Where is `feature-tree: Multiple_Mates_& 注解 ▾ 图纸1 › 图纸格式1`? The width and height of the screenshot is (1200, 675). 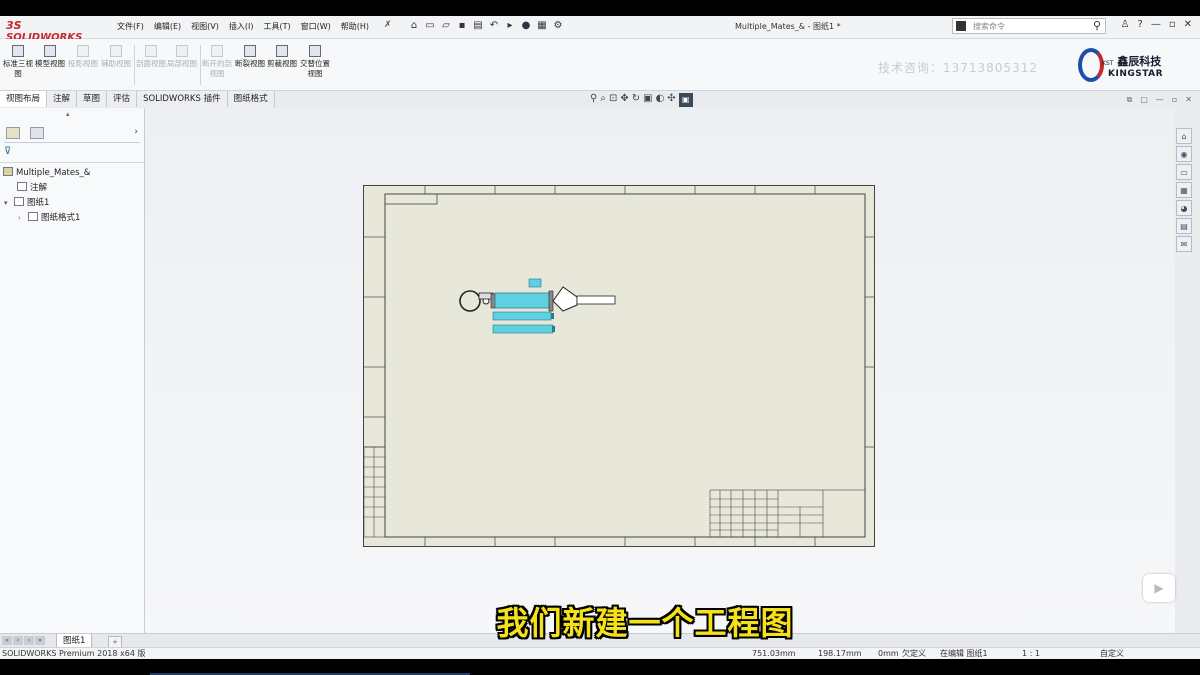 feature-tree: Multiple_Mates_& 注解 ▾ 图纸1 › 图纸格式1 is located at coordinates (72, 196).